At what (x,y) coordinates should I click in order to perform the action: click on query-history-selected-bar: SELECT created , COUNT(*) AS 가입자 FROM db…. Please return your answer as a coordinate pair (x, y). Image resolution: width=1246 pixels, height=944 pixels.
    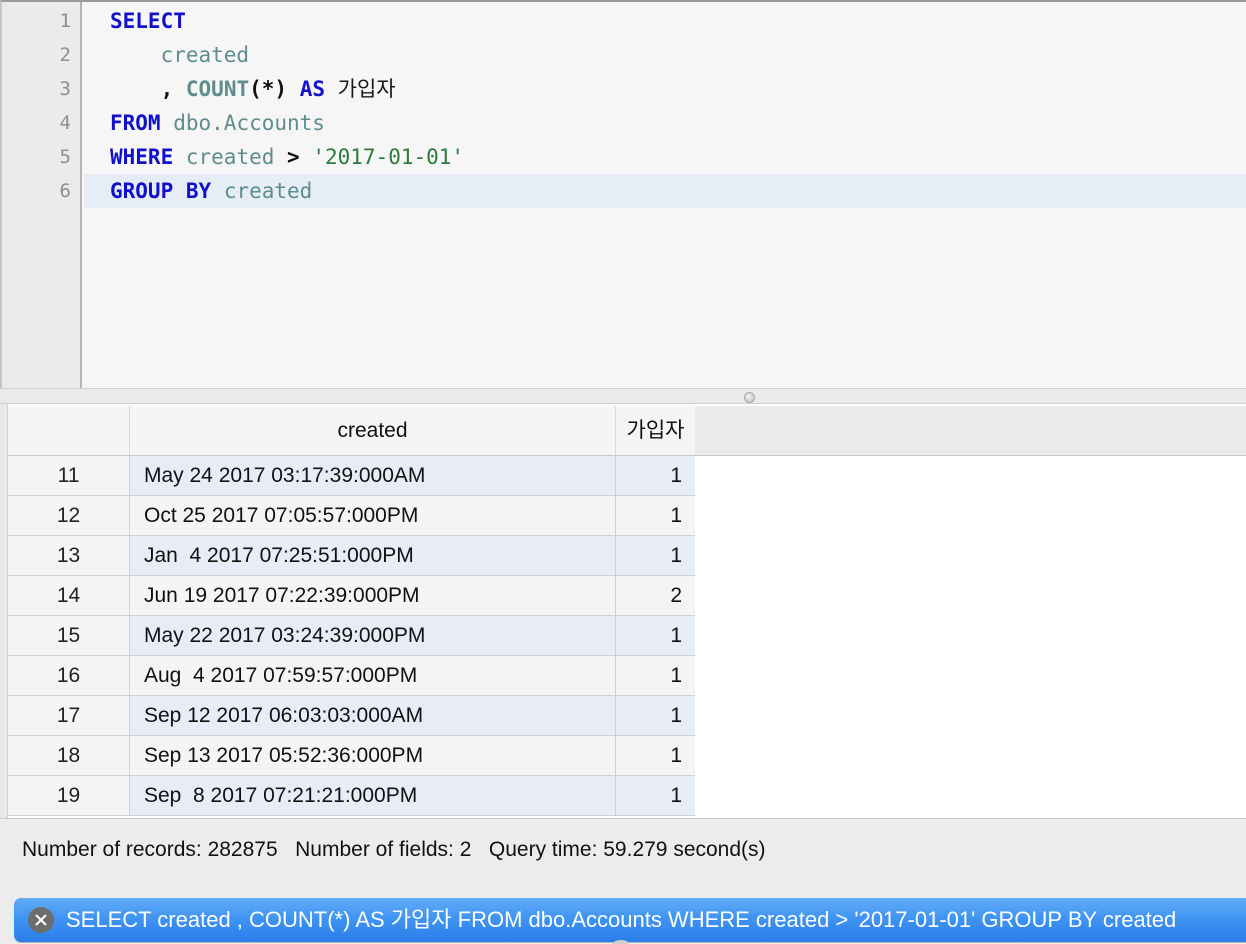
    Looking at the image, I should click on (630, 920).